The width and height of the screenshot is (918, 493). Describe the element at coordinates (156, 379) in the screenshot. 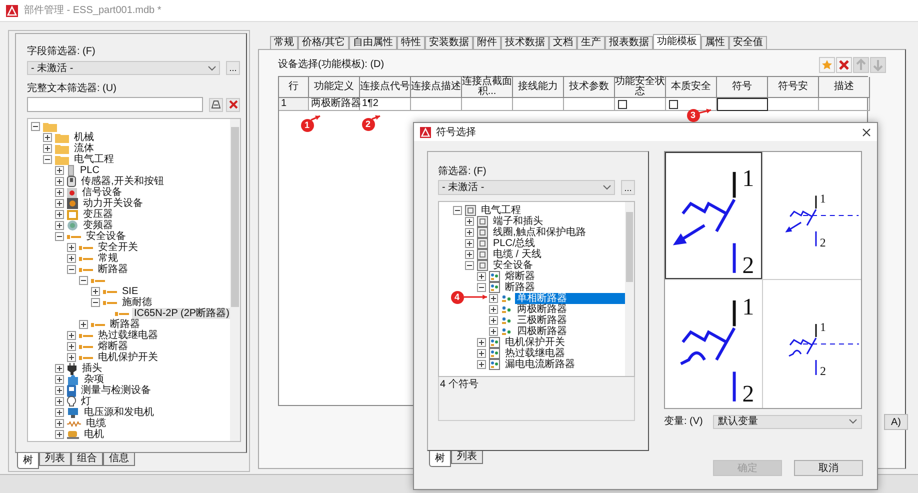

I see `tree-item: 杂项` at that location.